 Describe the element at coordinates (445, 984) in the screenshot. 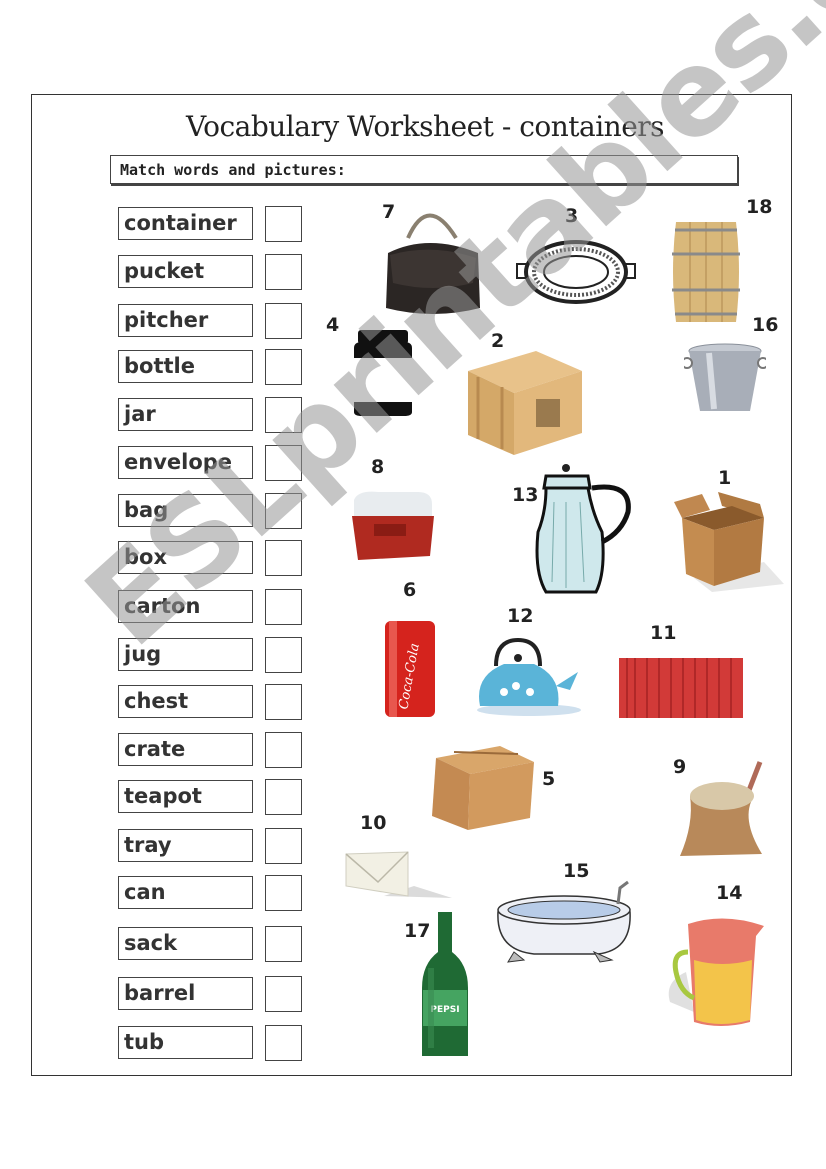

I see `bottle-icon: PEPSI` at that location.